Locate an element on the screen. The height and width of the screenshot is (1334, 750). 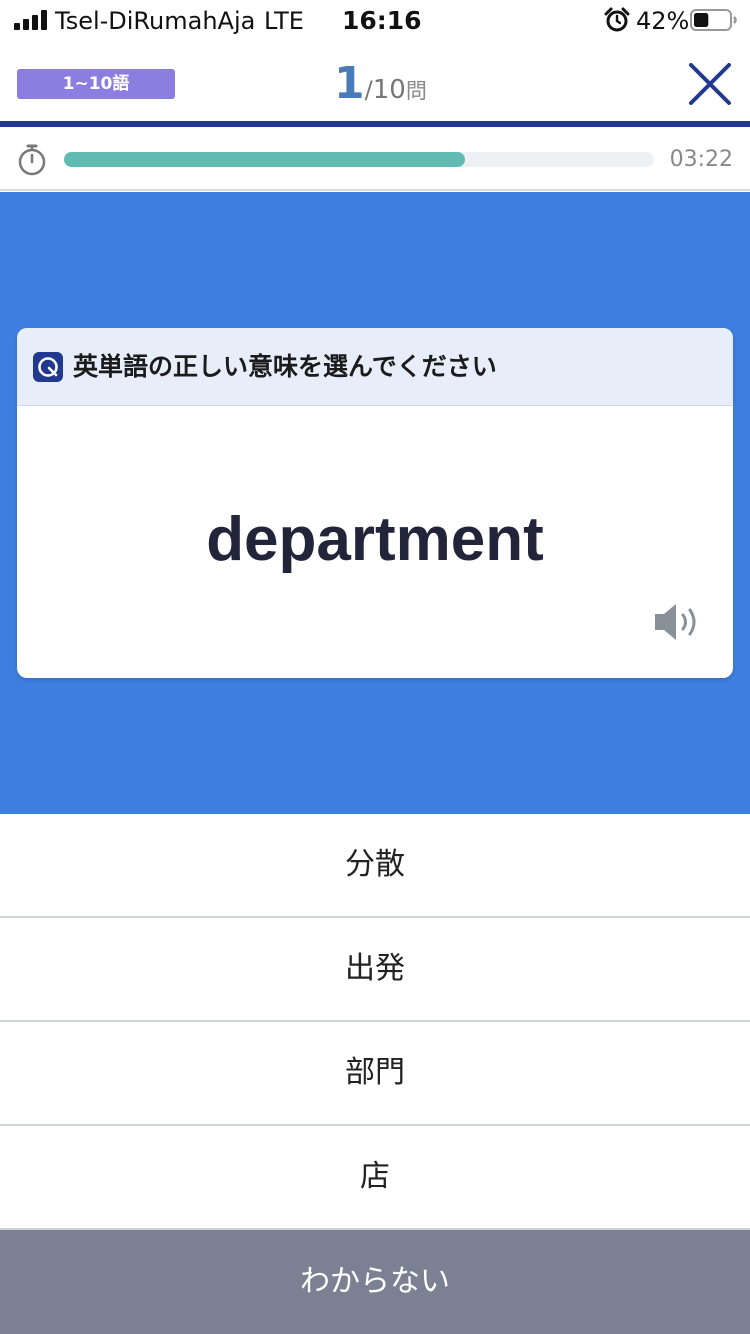
speaker-icon is located at coordinates (677, 622).